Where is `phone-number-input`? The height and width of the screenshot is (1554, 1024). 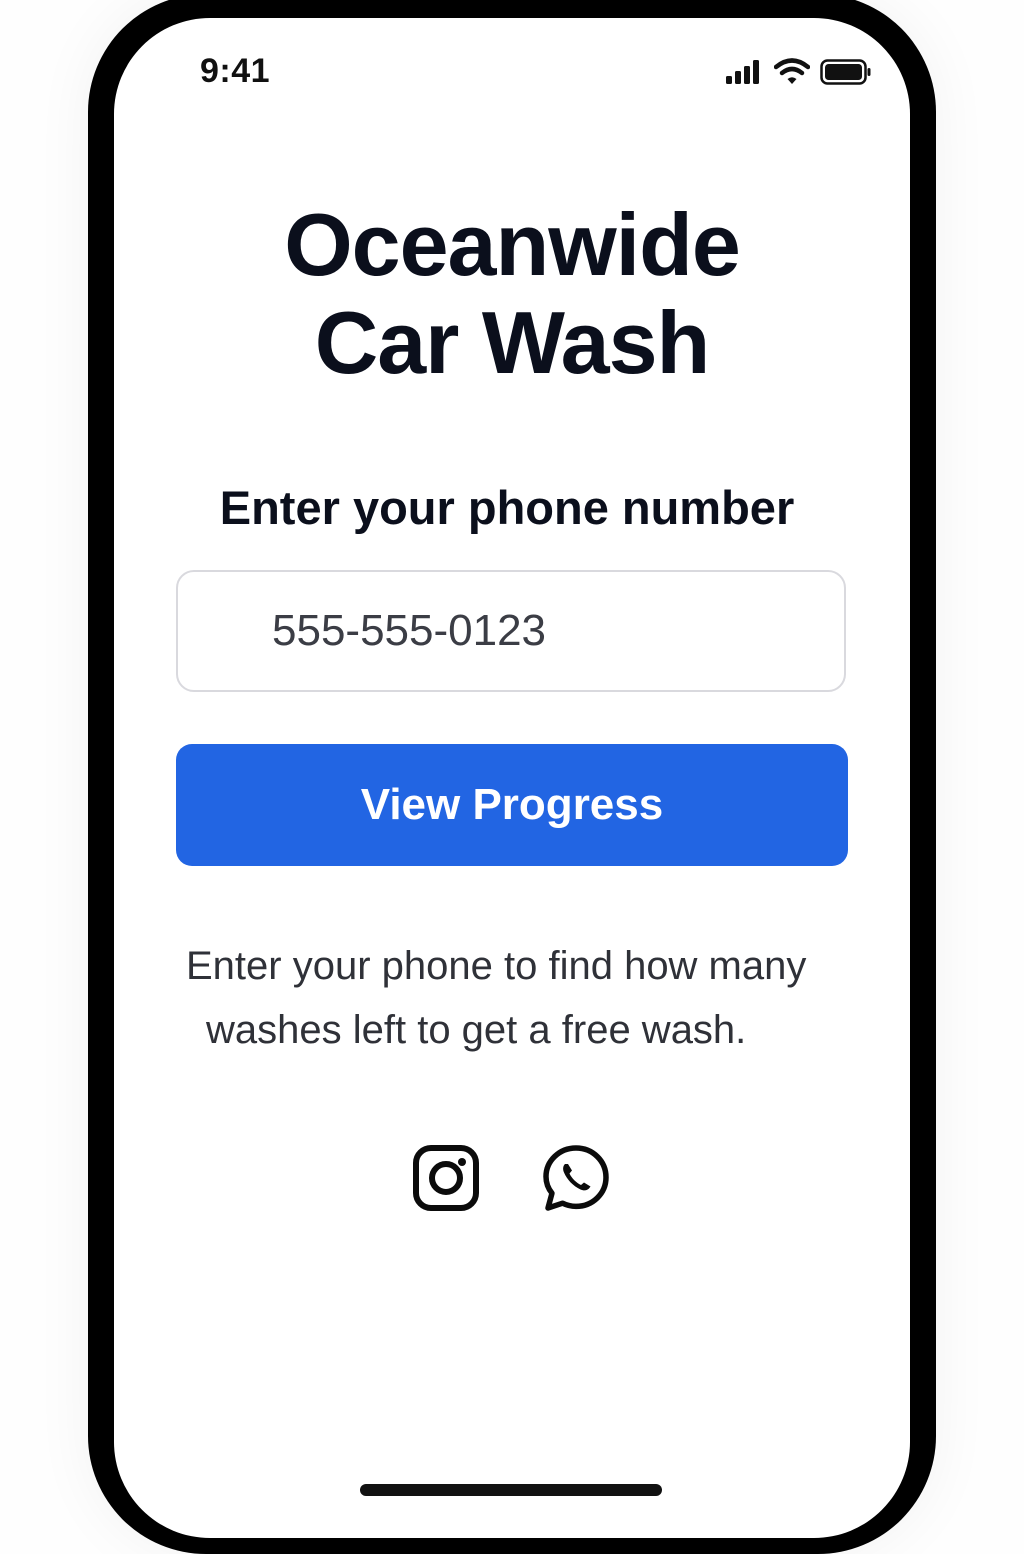
phone-number-input is located at coordinates (511, 631).